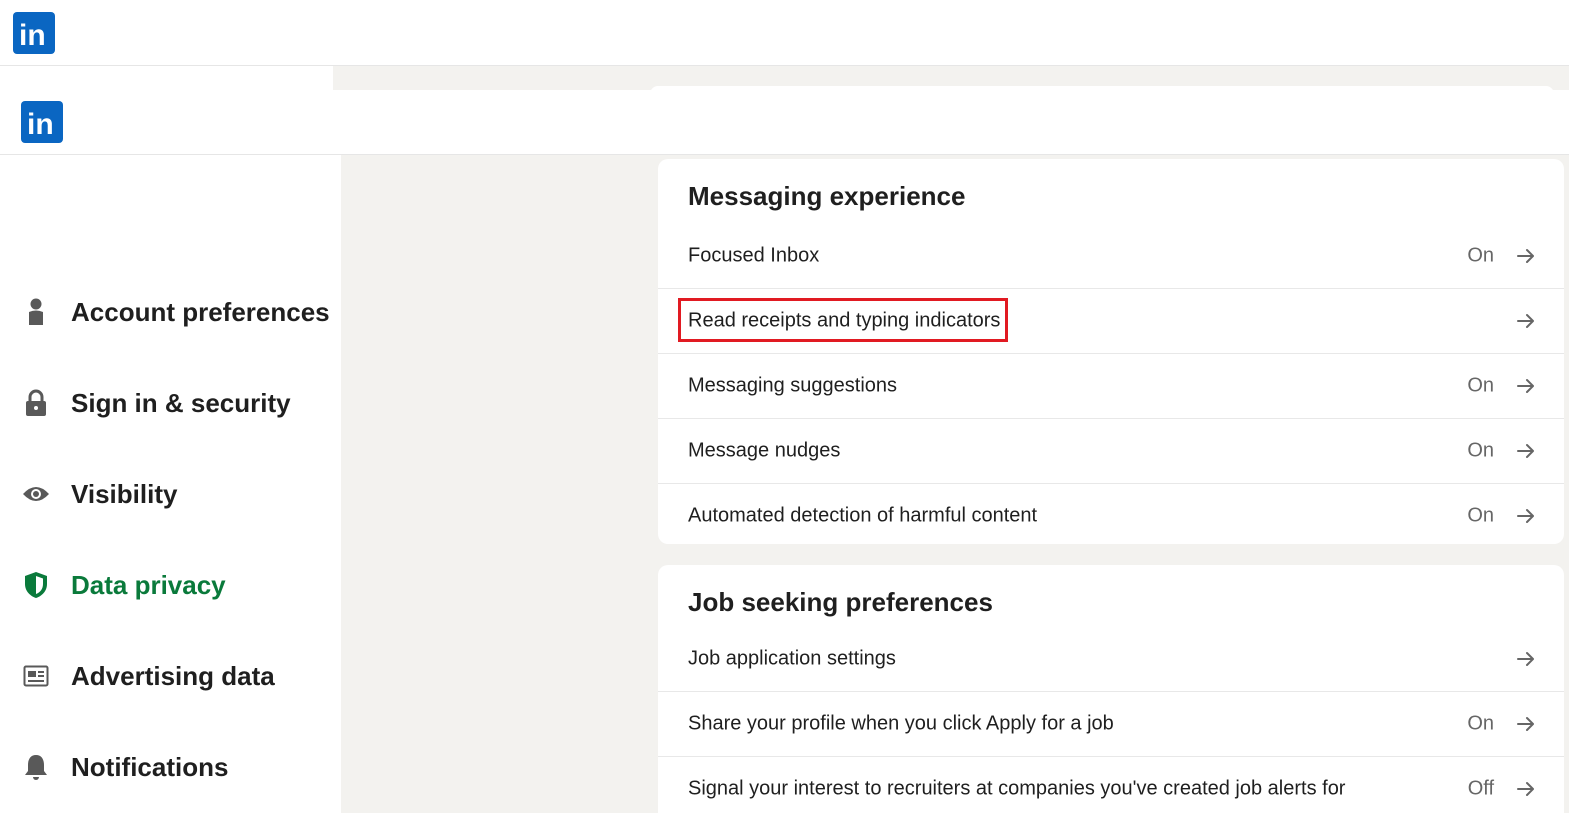 This screenshot has height=825, width=1569. I want to click on sidebar-item-label: Advertising data, so click(173, 675).